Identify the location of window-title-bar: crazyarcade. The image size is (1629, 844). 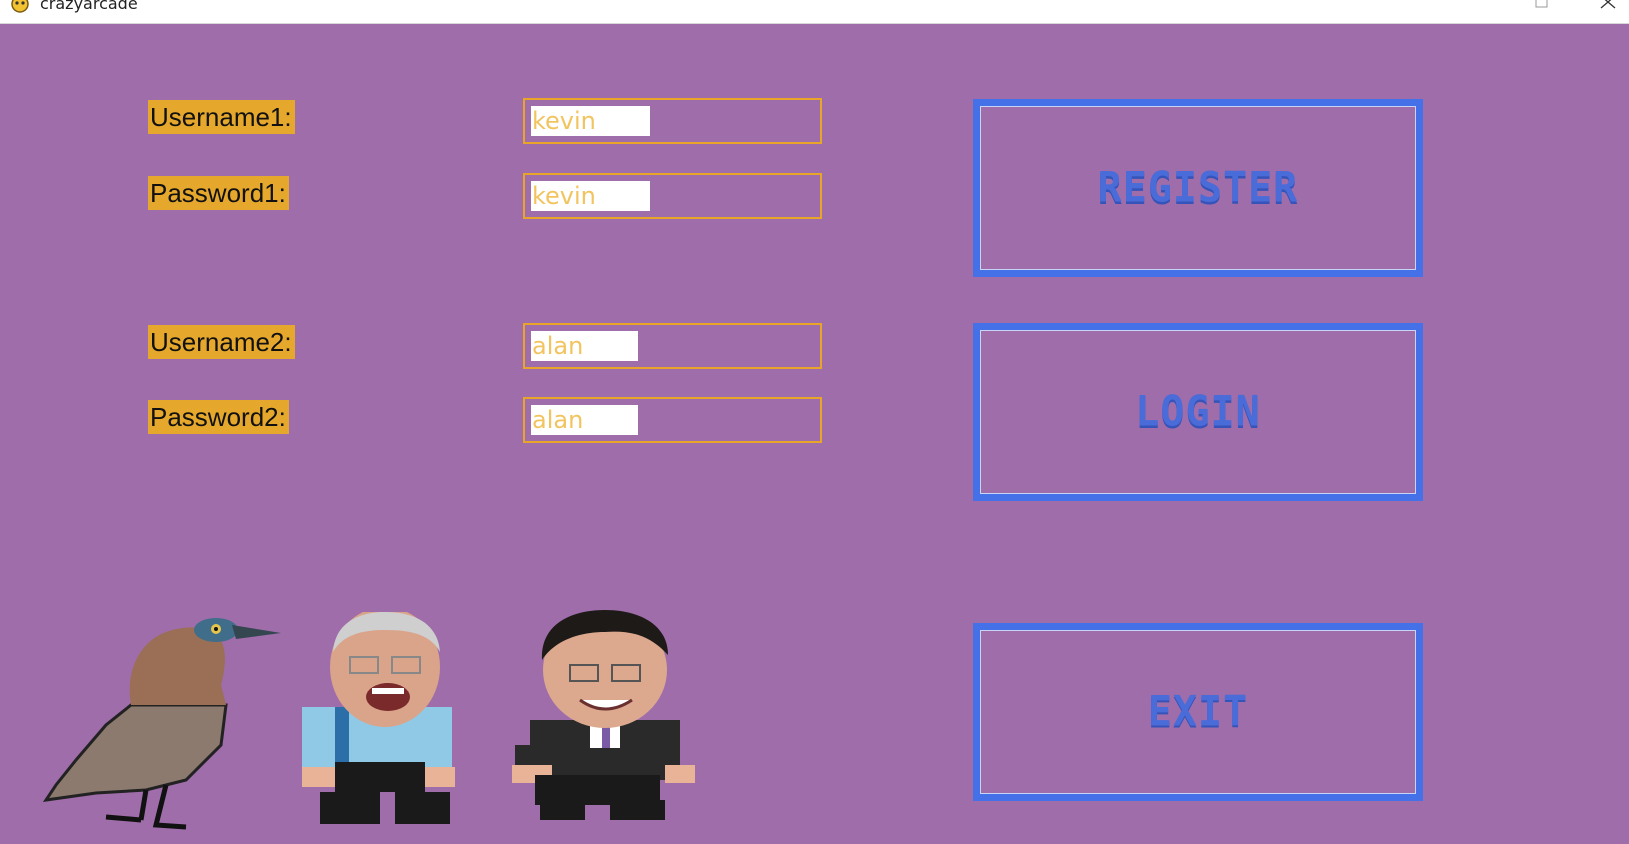
(814, 12).